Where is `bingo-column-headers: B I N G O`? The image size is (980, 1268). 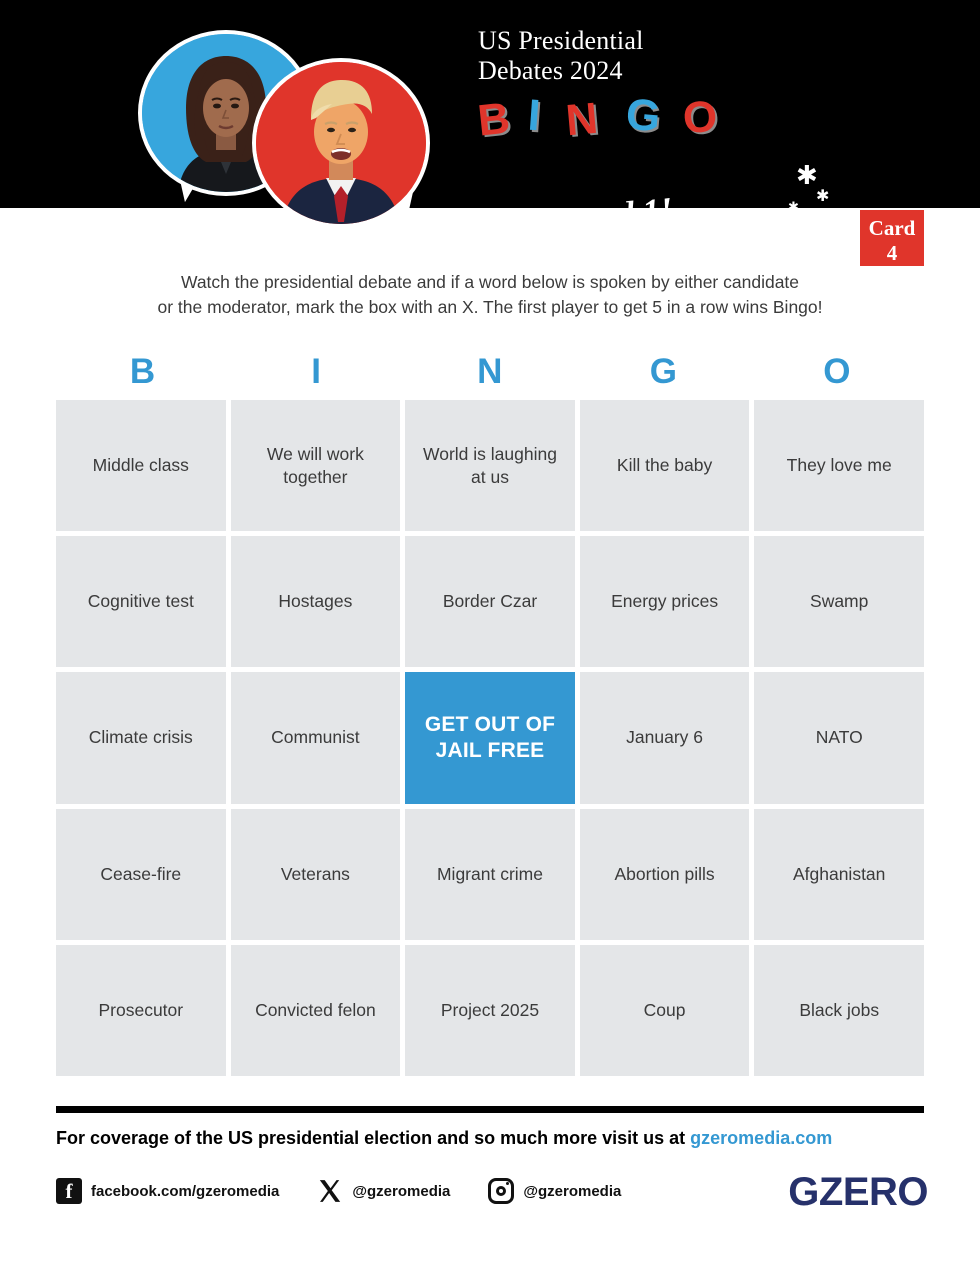
bingo-column-headers: B I N G O is located at coordinates (490, 372).